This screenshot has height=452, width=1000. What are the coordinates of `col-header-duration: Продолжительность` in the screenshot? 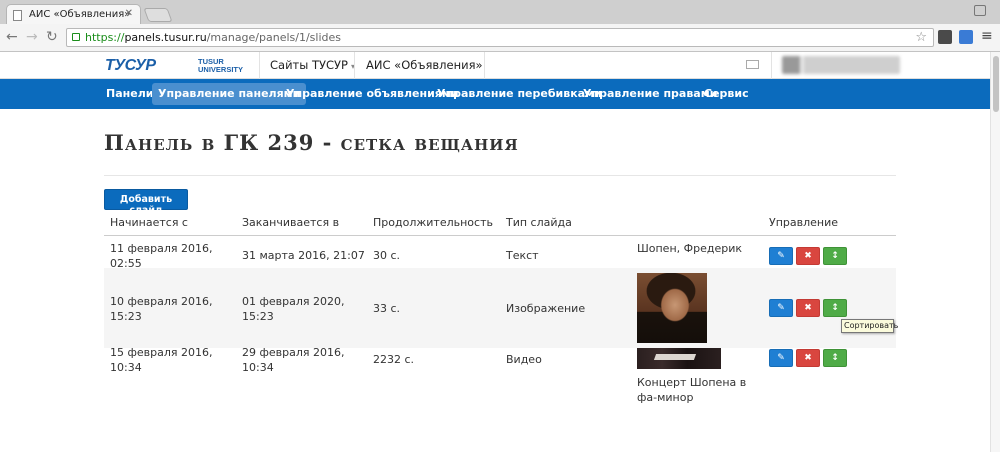 It's located at (433, 222).